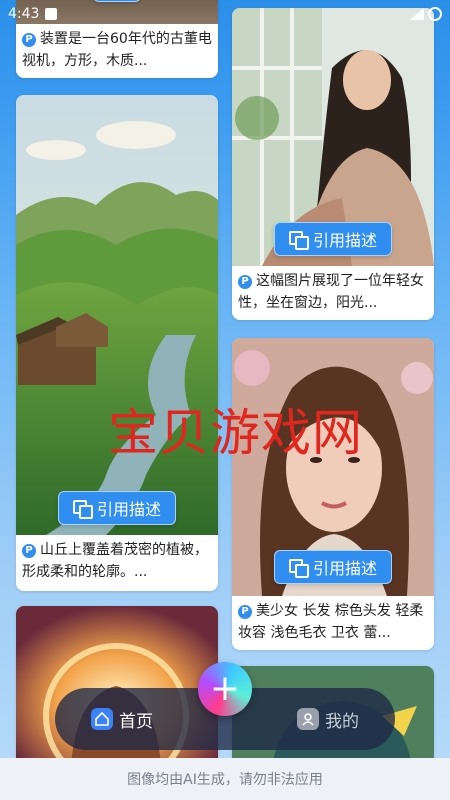 This screenshot has height=800, width=450. Describe the element at coordinates (435, 14) in the screenshot. I see `battery-icon` at that location.